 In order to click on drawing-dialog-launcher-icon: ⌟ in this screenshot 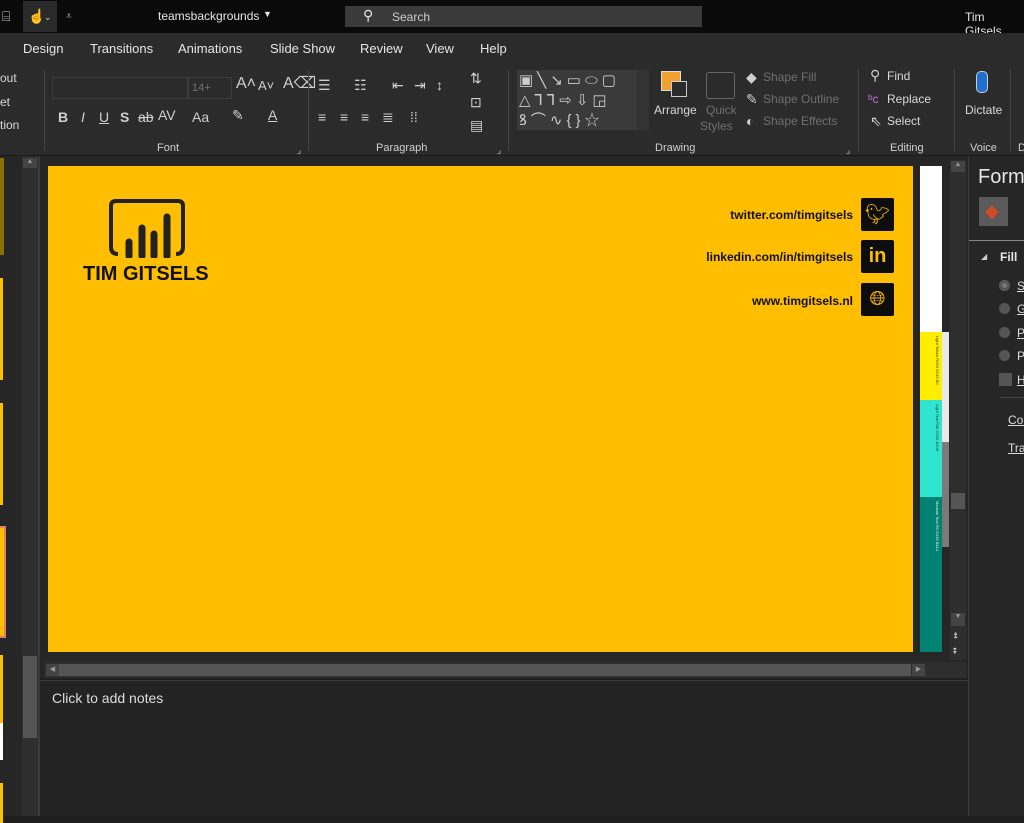, I will do `click(848, 150)`.